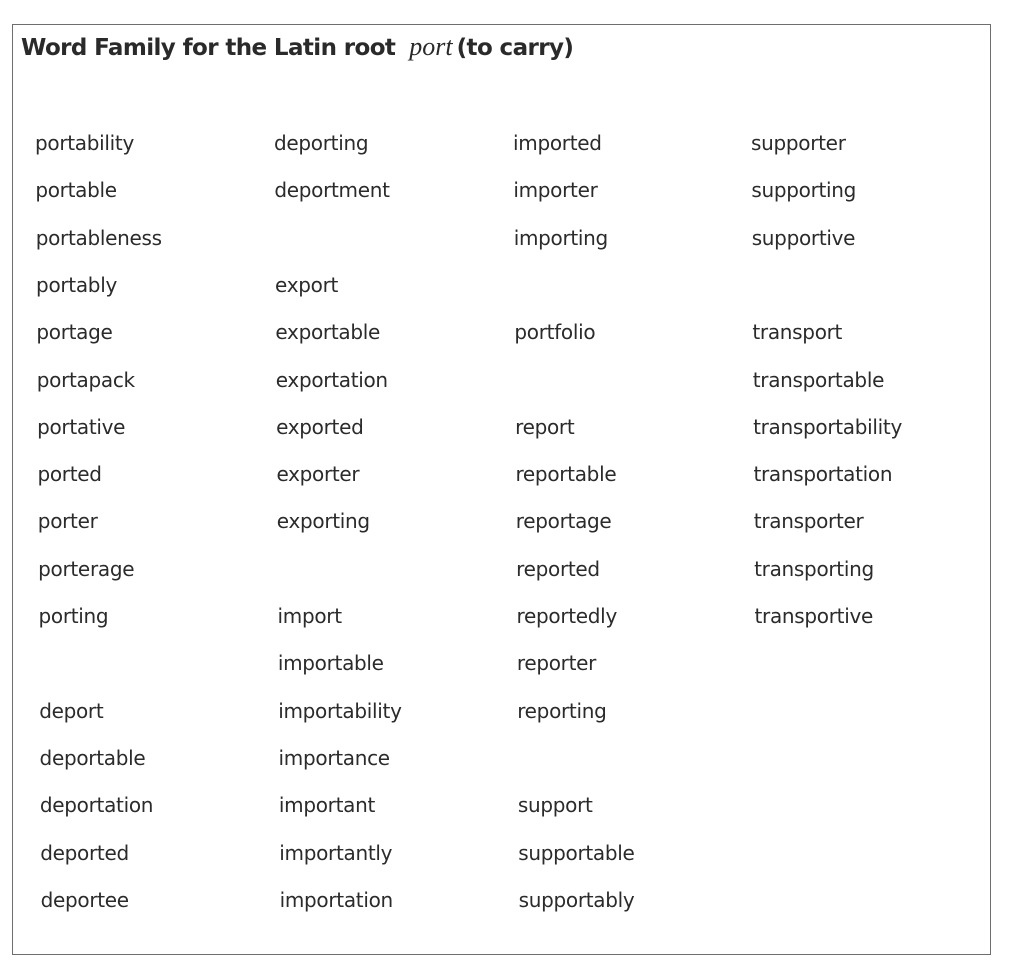  I want to click on word-item: deportation, so click(96, 805).